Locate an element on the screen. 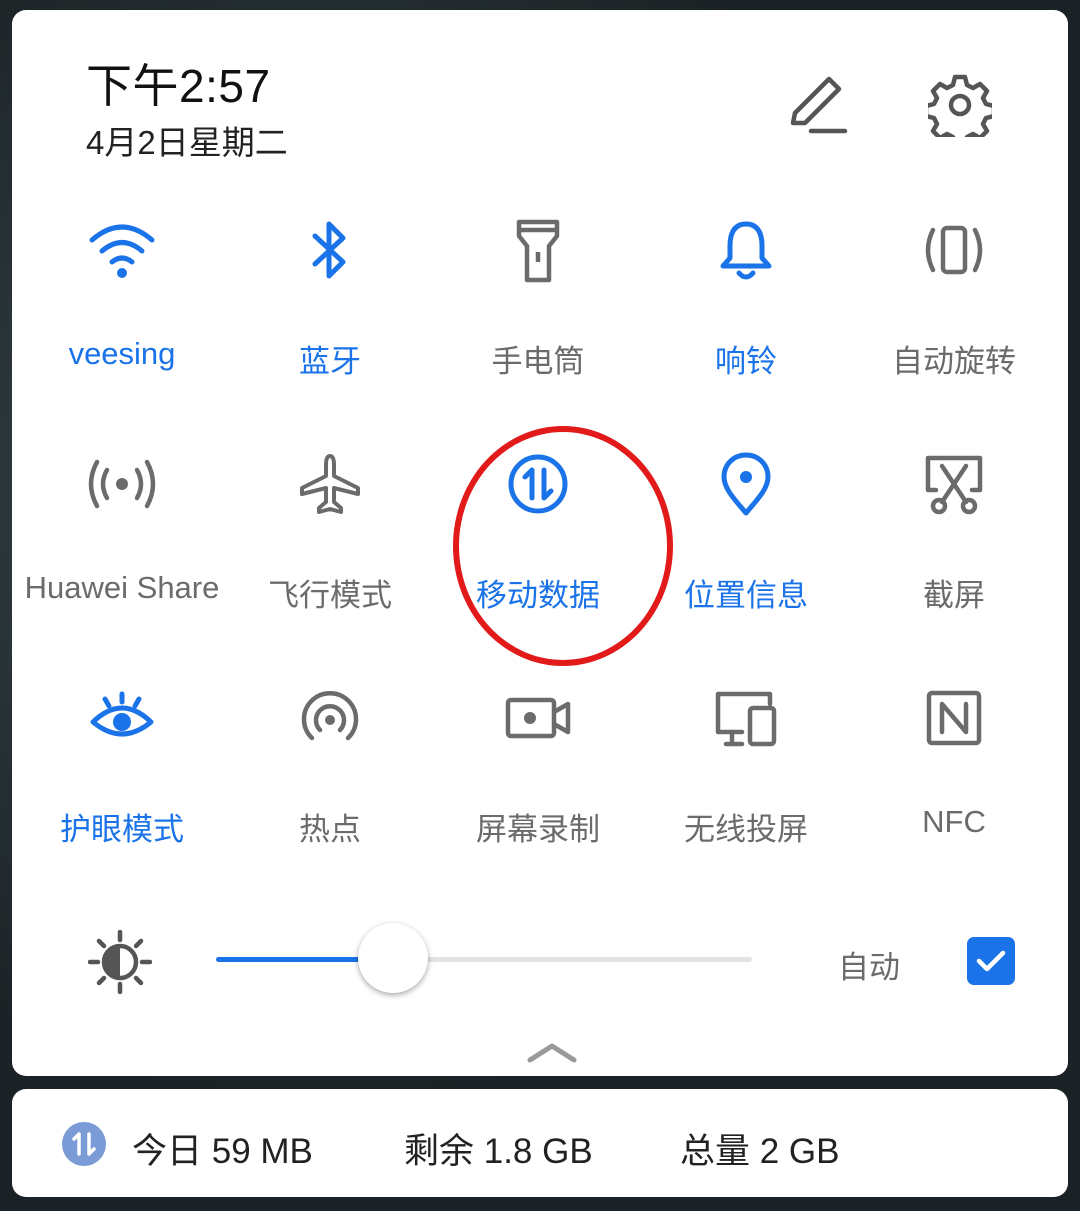 The width and height of the screenshot is (1080, 1211). data-usage-bar: 今日 59 MB 剩余 1.8 GB 总量 2 GB is located at coordinates (540, 1143).